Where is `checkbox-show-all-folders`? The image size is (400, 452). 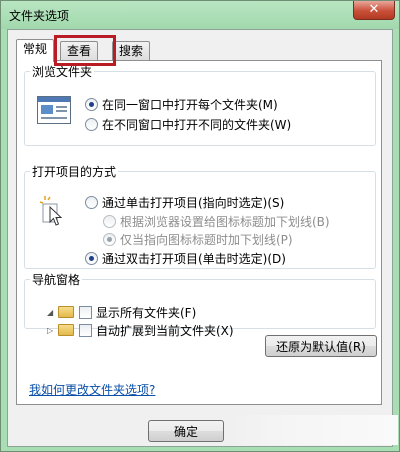 checkbox-show-all-folders is located at coordinates (85, 312).